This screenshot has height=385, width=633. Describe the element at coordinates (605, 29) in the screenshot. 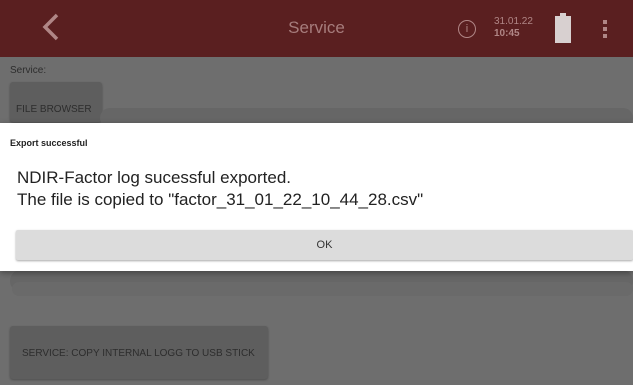

I see `more-vert-icon` at that location.